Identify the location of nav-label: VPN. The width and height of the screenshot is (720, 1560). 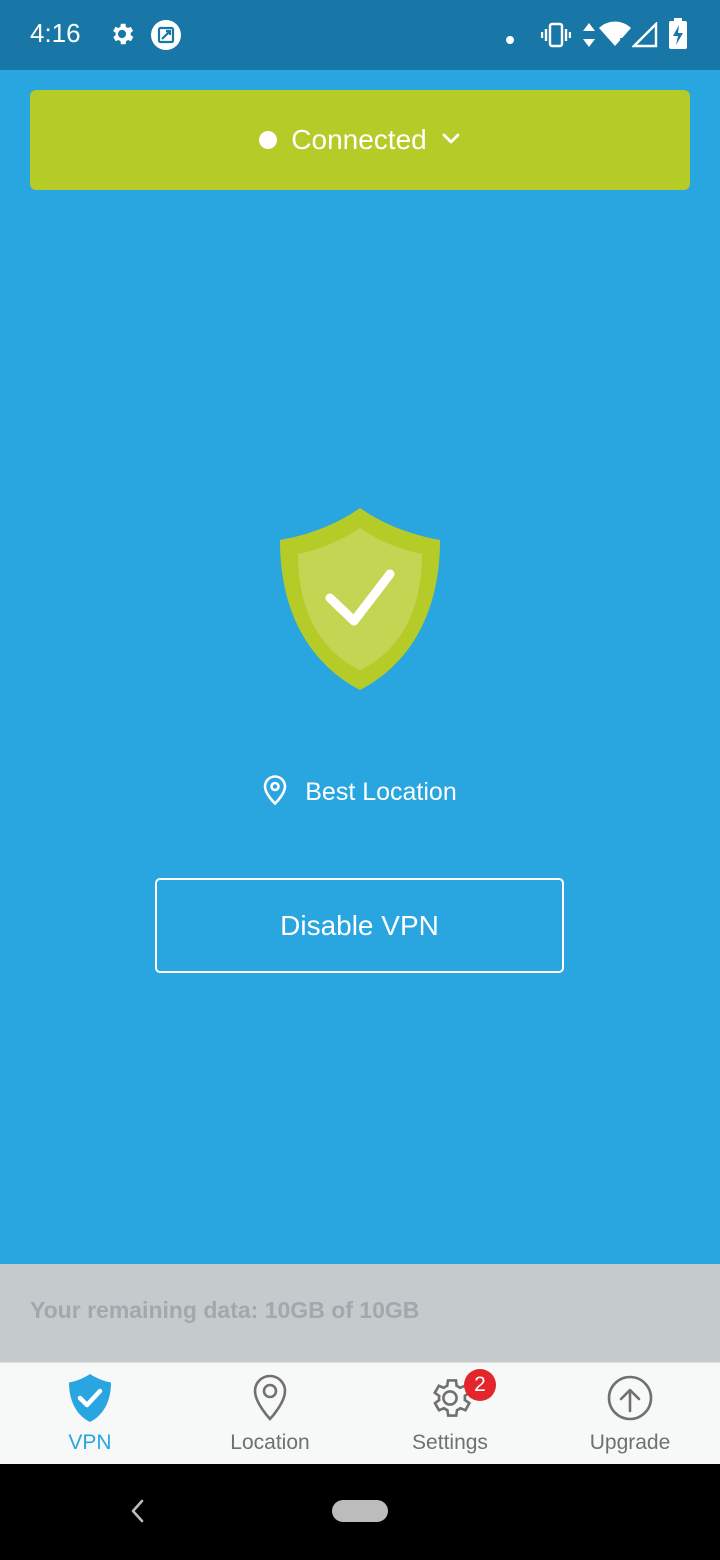
(90, 1442).